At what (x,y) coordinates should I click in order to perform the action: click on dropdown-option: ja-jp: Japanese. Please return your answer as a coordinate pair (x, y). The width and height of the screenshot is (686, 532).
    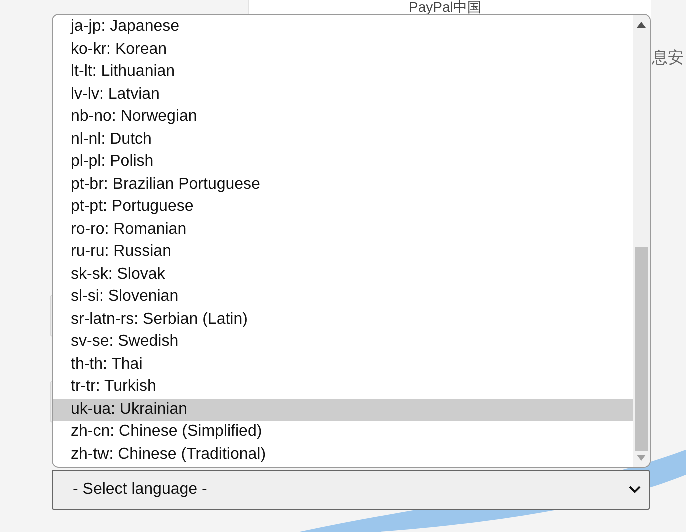
    Looking at the image, I should click on (343, 27).